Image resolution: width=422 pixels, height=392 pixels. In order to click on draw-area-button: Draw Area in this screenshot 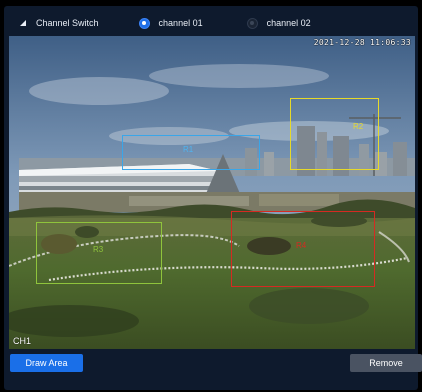, I will do `click(46, 363)`.